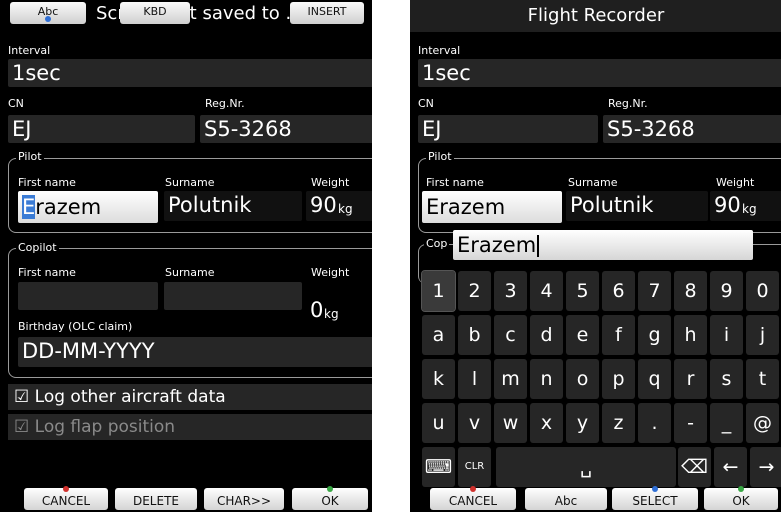  I want to click on key-c: c, so click(510, 335).